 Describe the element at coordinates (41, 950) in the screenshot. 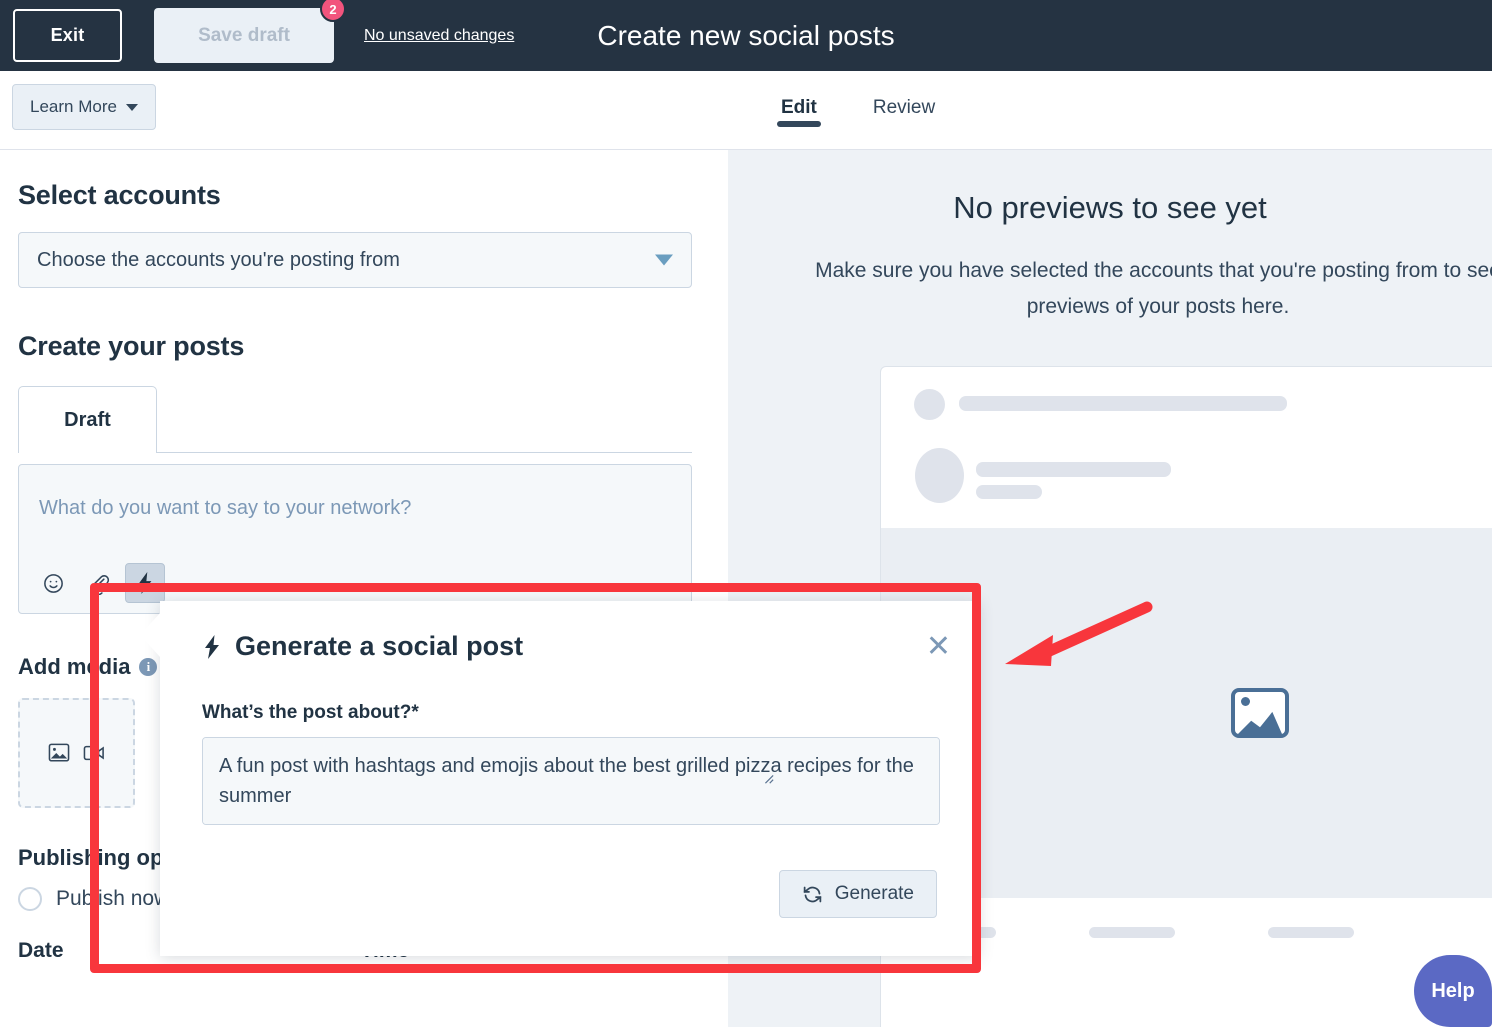

I see `date-label: Date` at that location.